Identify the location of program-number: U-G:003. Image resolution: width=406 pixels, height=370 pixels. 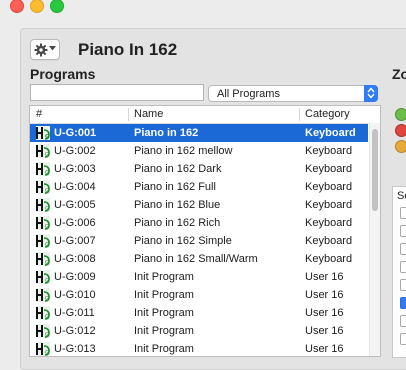
(75, 169).